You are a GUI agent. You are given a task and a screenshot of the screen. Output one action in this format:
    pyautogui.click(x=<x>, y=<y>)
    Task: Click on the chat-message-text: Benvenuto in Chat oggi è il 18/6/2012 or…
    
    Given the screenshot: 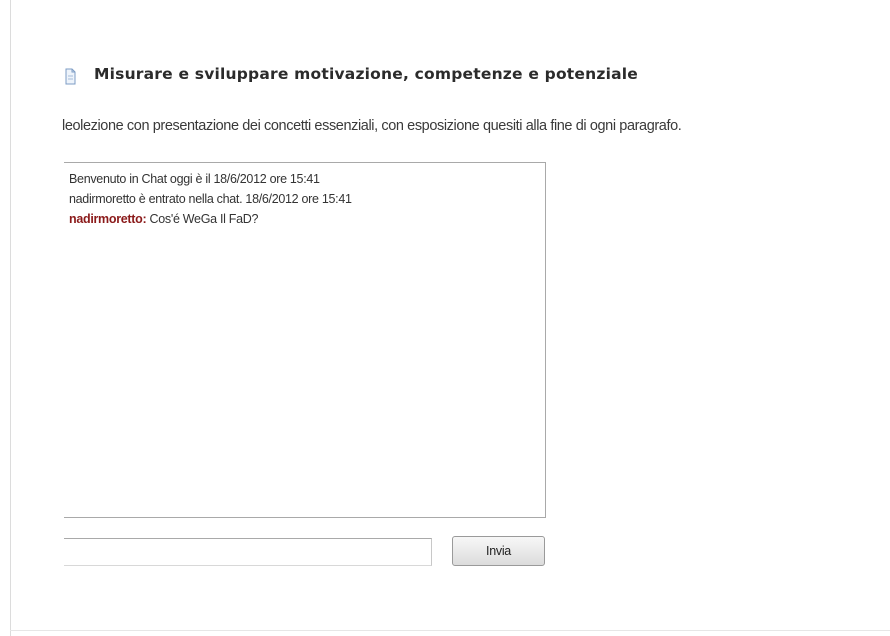 What is the action you would take?
    pyautogui.click(x=194, y=179)
    